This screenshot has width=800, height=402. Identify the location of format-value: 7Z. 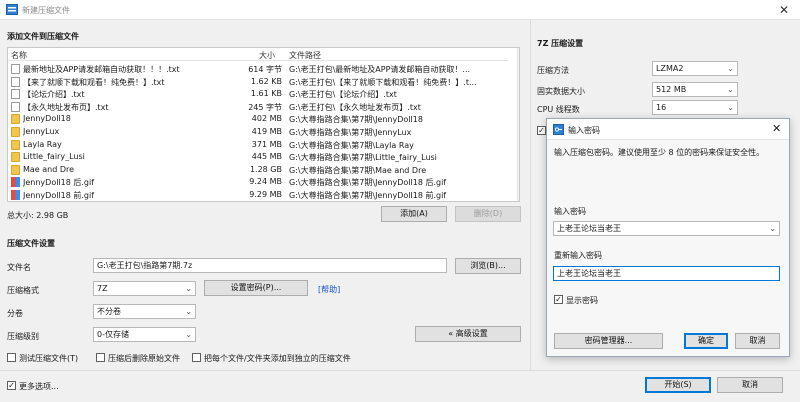
(102, 288).